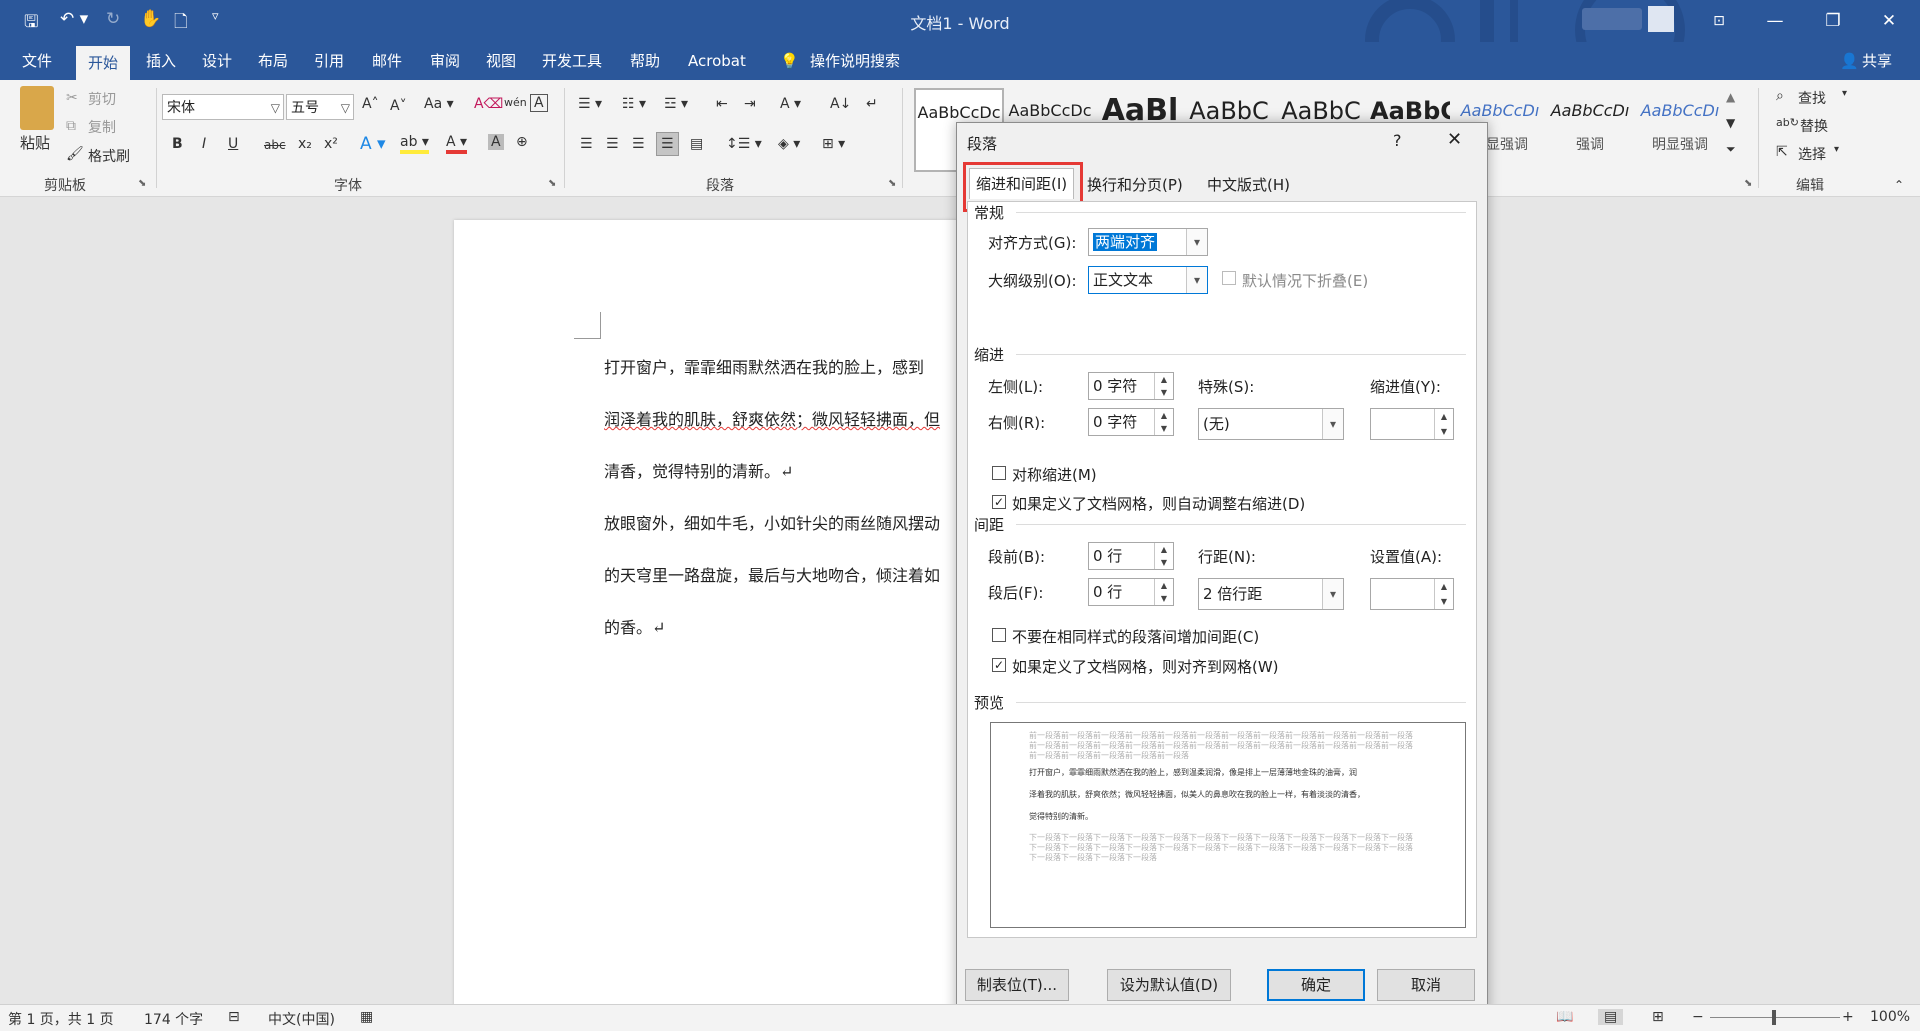 This screenshot has height=1031, width=1920. Describe the element at coordinates (1229, 278) in the screenshot. I see `collapse-checkbox` at that location.